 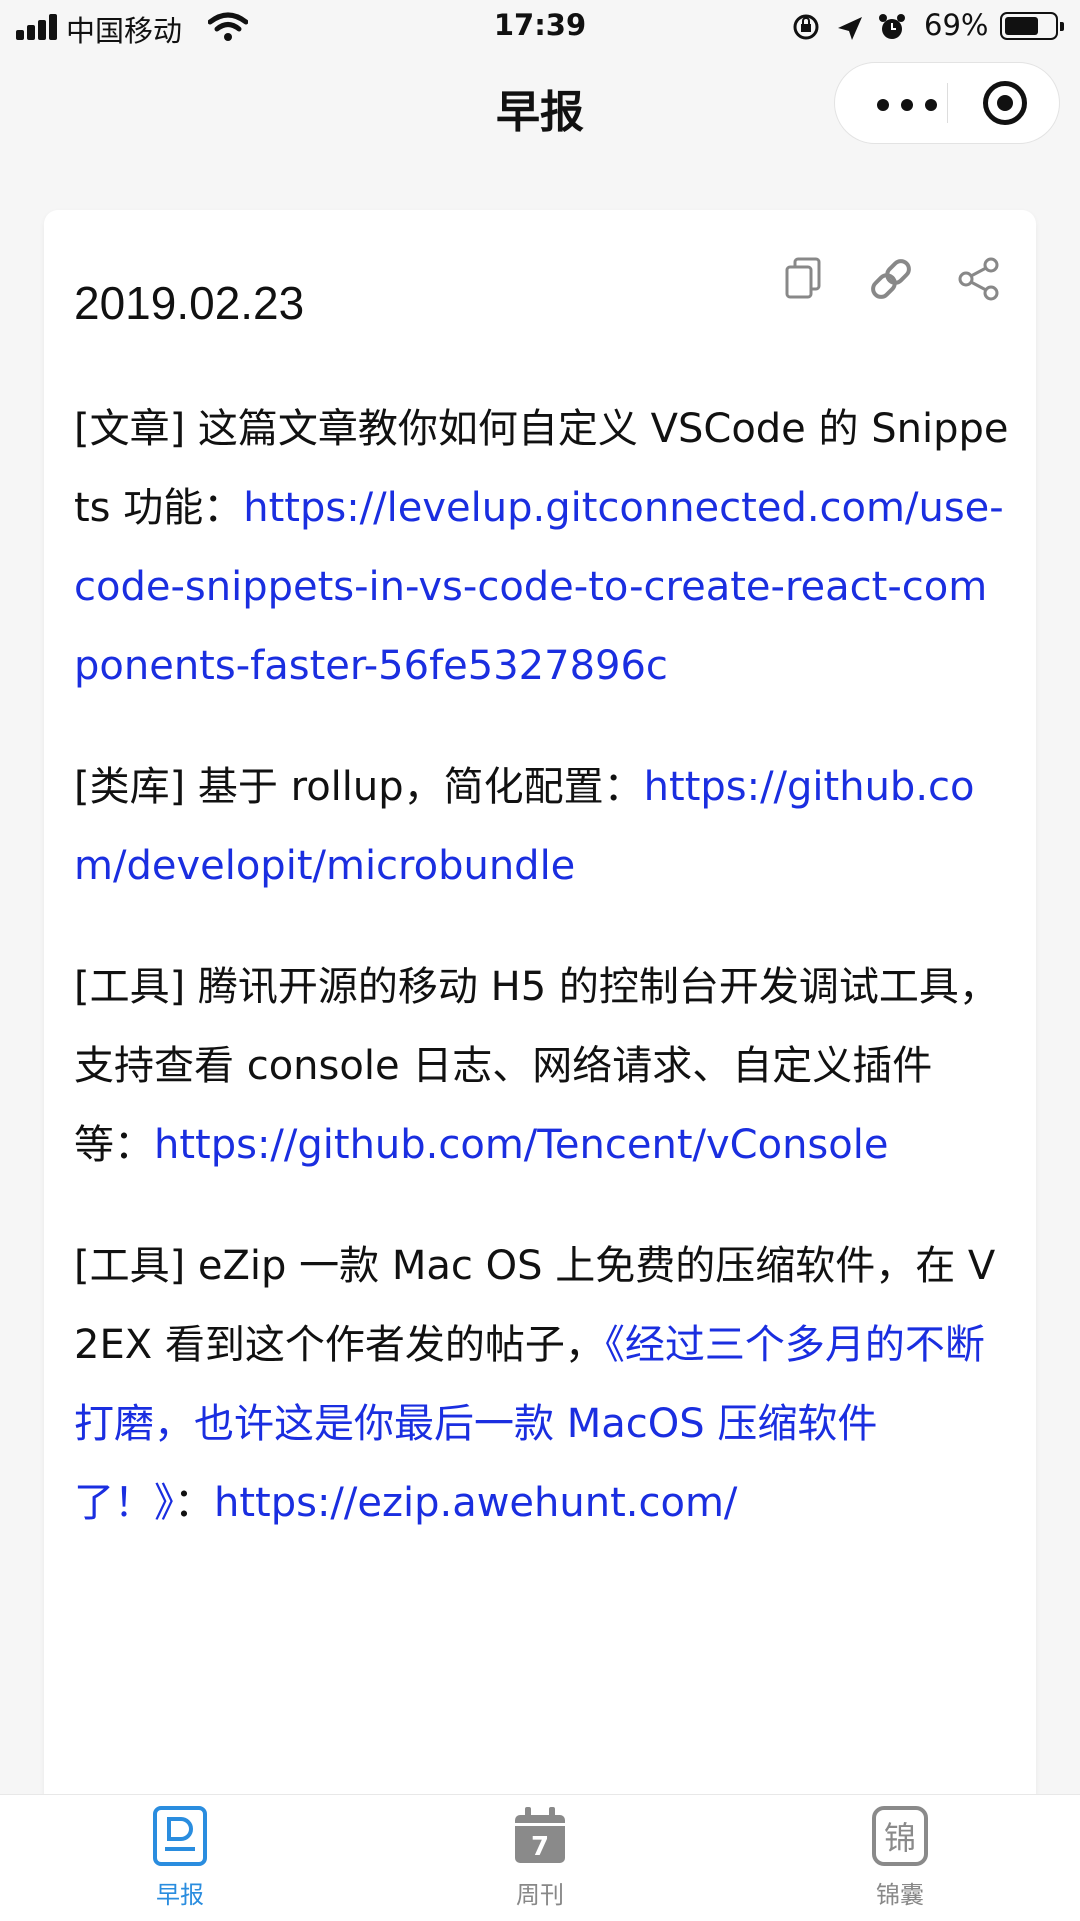 I want to click on daily-report-icon, so click(x=180, y=1836).